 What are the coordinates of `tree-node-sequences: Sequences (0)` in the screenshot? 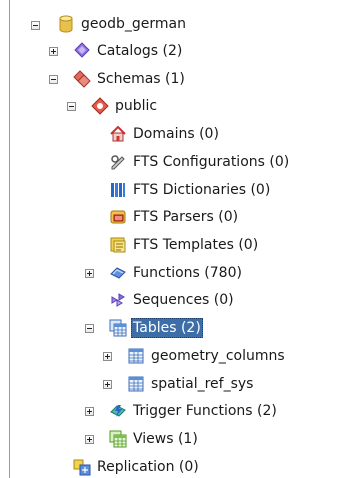 It's located at (172, 300).